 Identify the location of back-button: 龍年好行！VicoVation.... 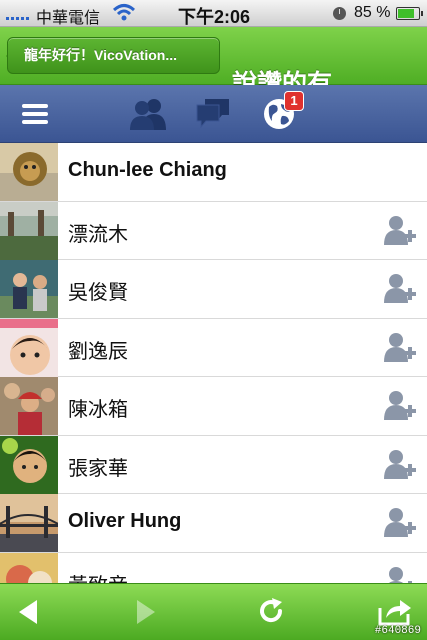
(113, 55).